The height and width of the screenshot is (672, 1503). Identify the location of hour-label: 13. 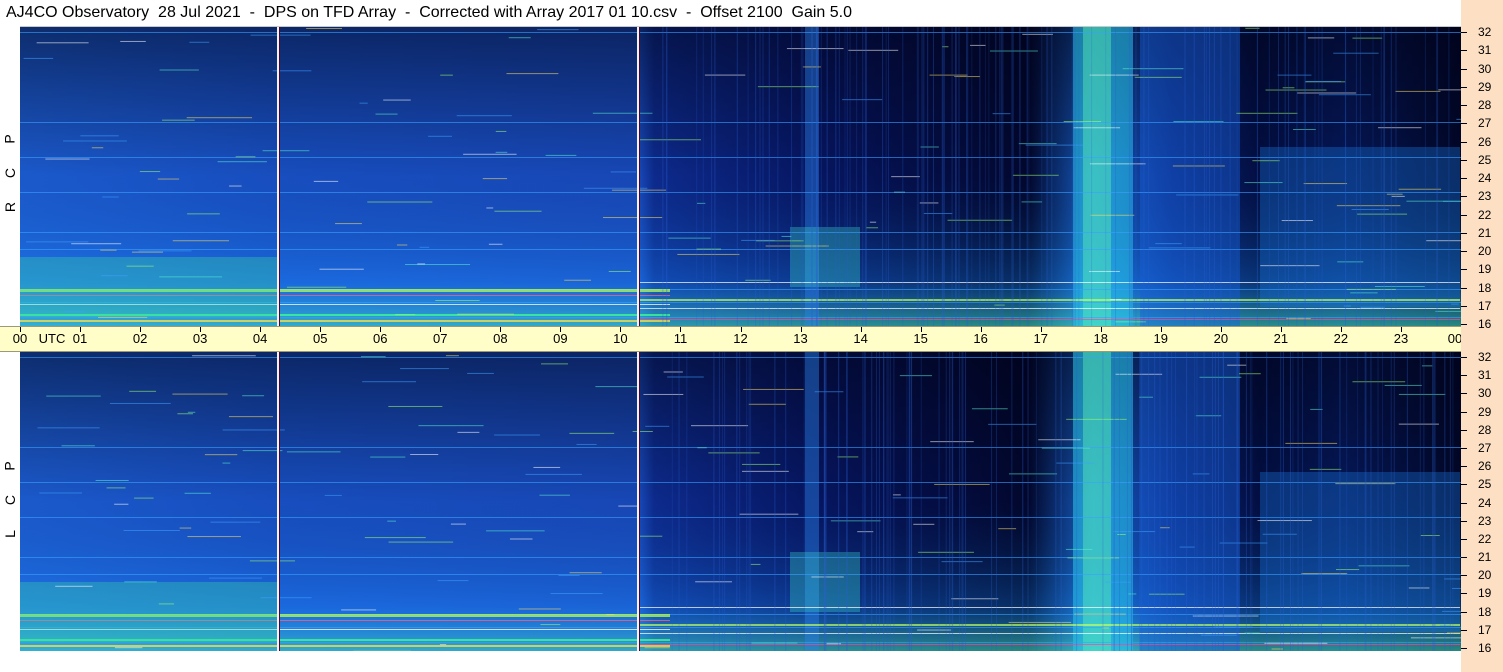
(800, 338).